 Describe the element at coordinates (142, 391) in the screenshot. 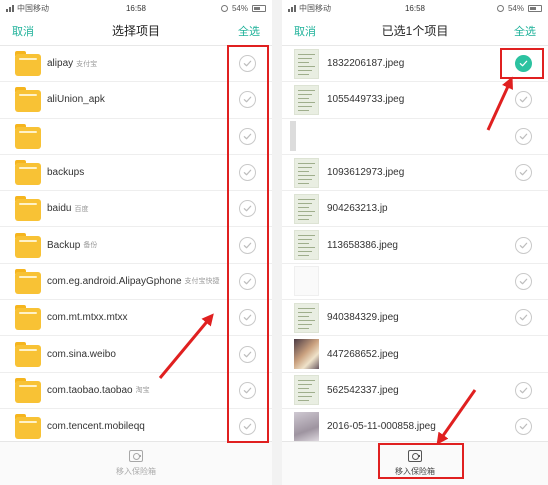

I see `item-subtitle: 淘宝` at that location.